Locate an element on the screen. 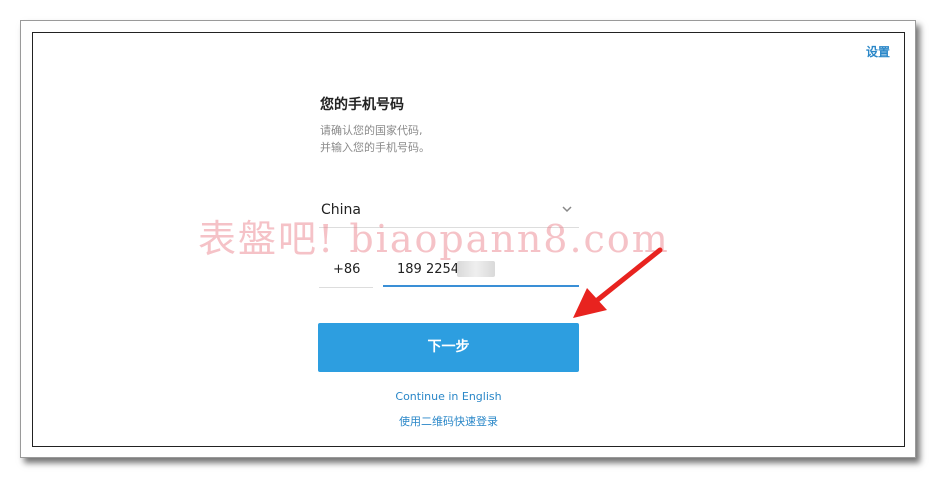 This screenshot has height=478, width=936. phone-number-value: 189 2254 is located at coordinates (428, 269).